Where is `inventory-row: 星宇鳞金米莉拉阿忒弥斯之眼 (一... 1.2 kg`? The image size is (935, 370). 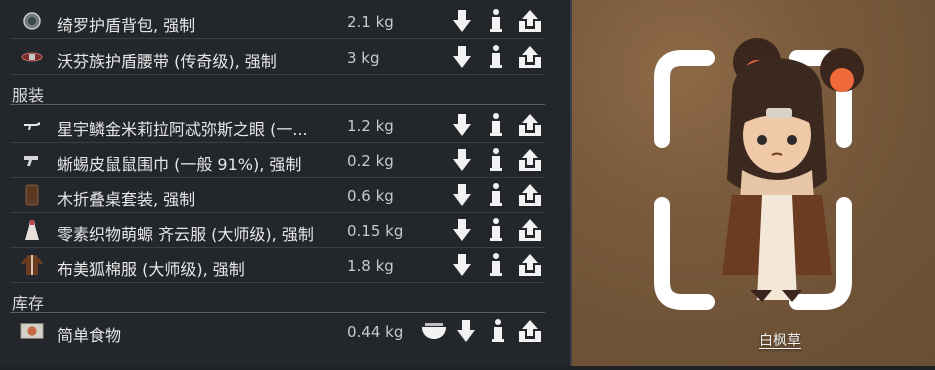 inventory-row: 星宇鳞金米莉拉阿忒弥斯之眼 (一... 1.2 kg is located at coordinates (277, 125).